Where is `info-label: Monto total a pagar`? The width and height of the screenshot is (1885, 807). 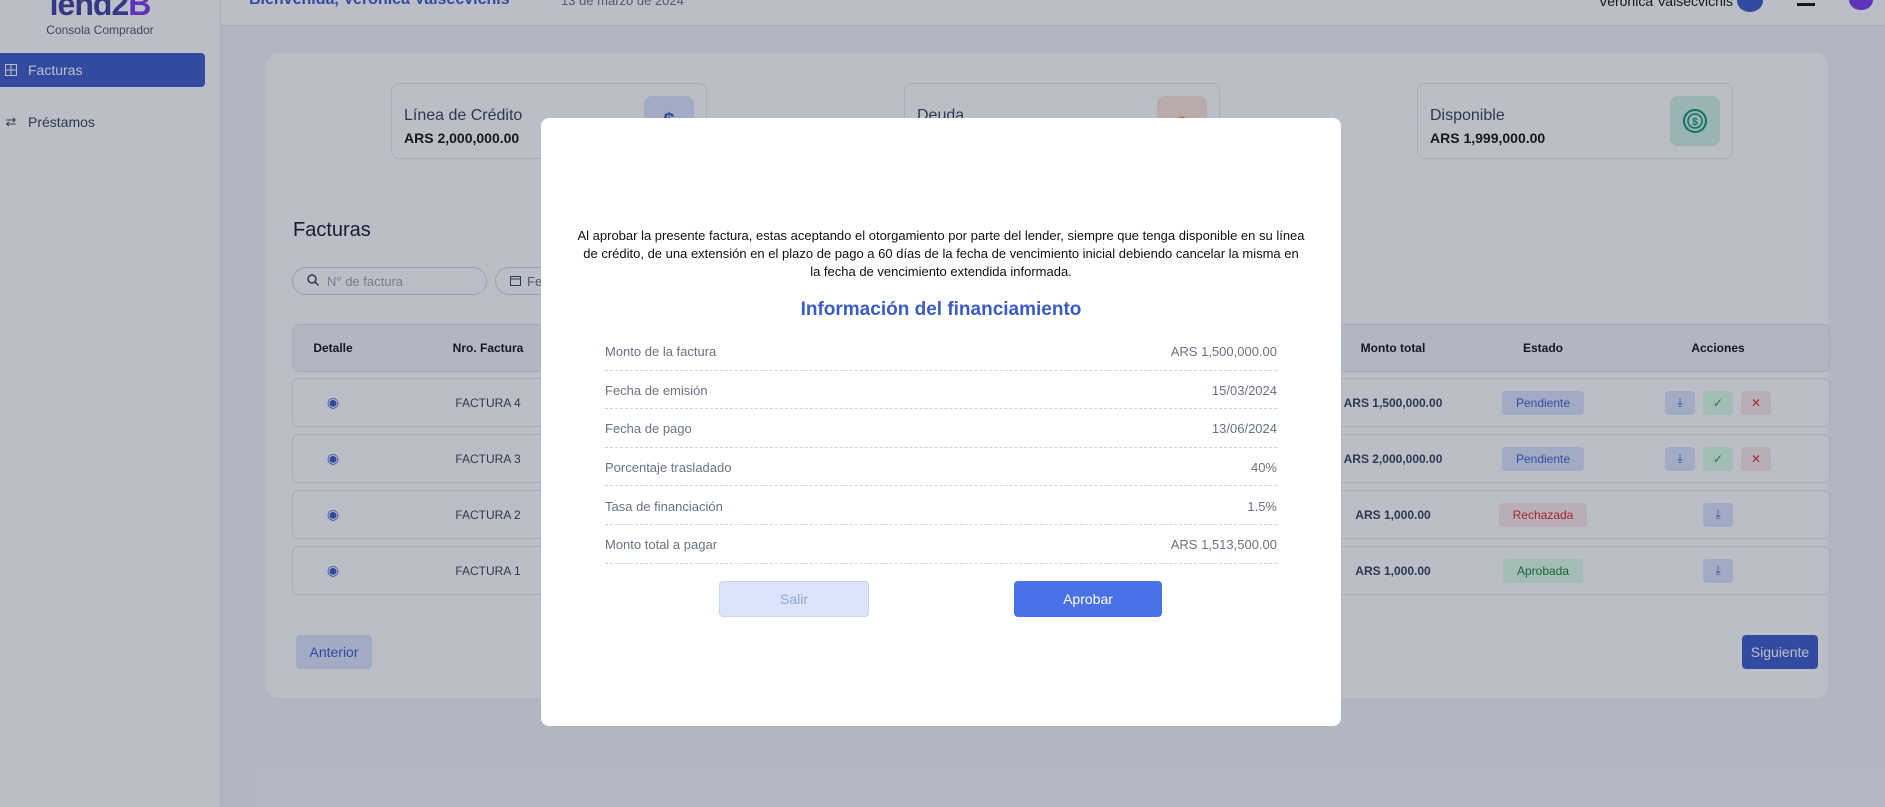
info-label: Monto total a pagar is located at coordinates (661, 545).